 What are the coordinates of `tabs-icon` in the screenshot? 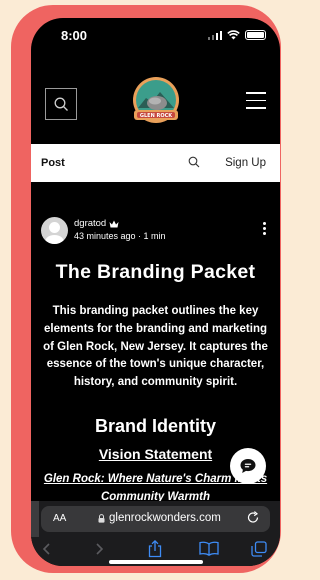 It's located at (259, 549).